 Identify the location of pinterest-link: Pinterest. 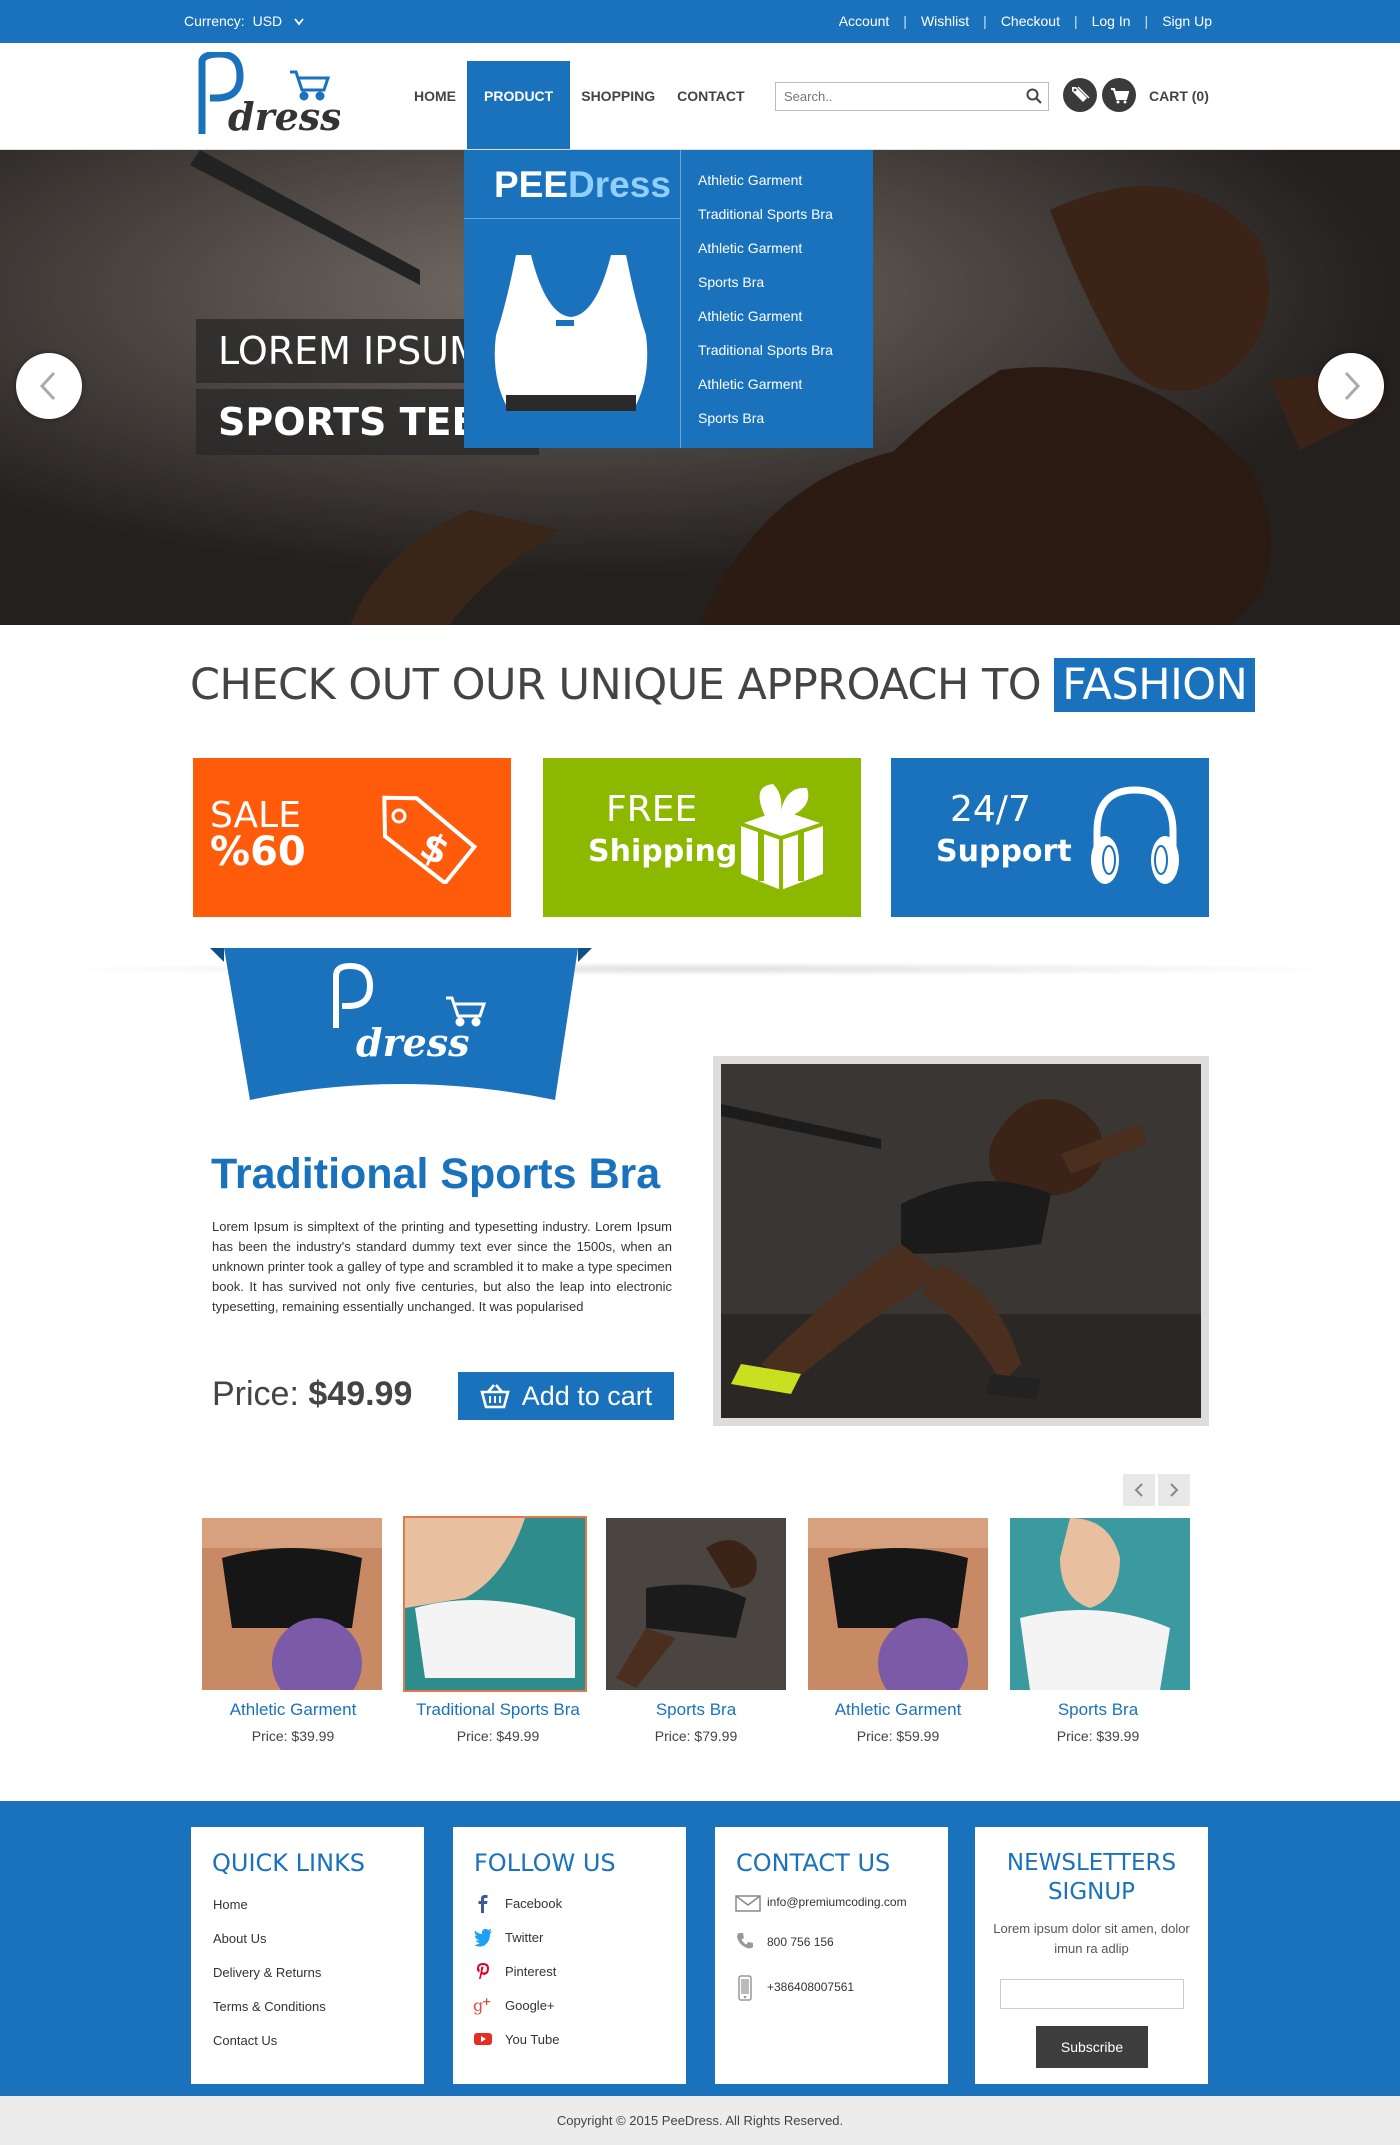
(530, 1971).